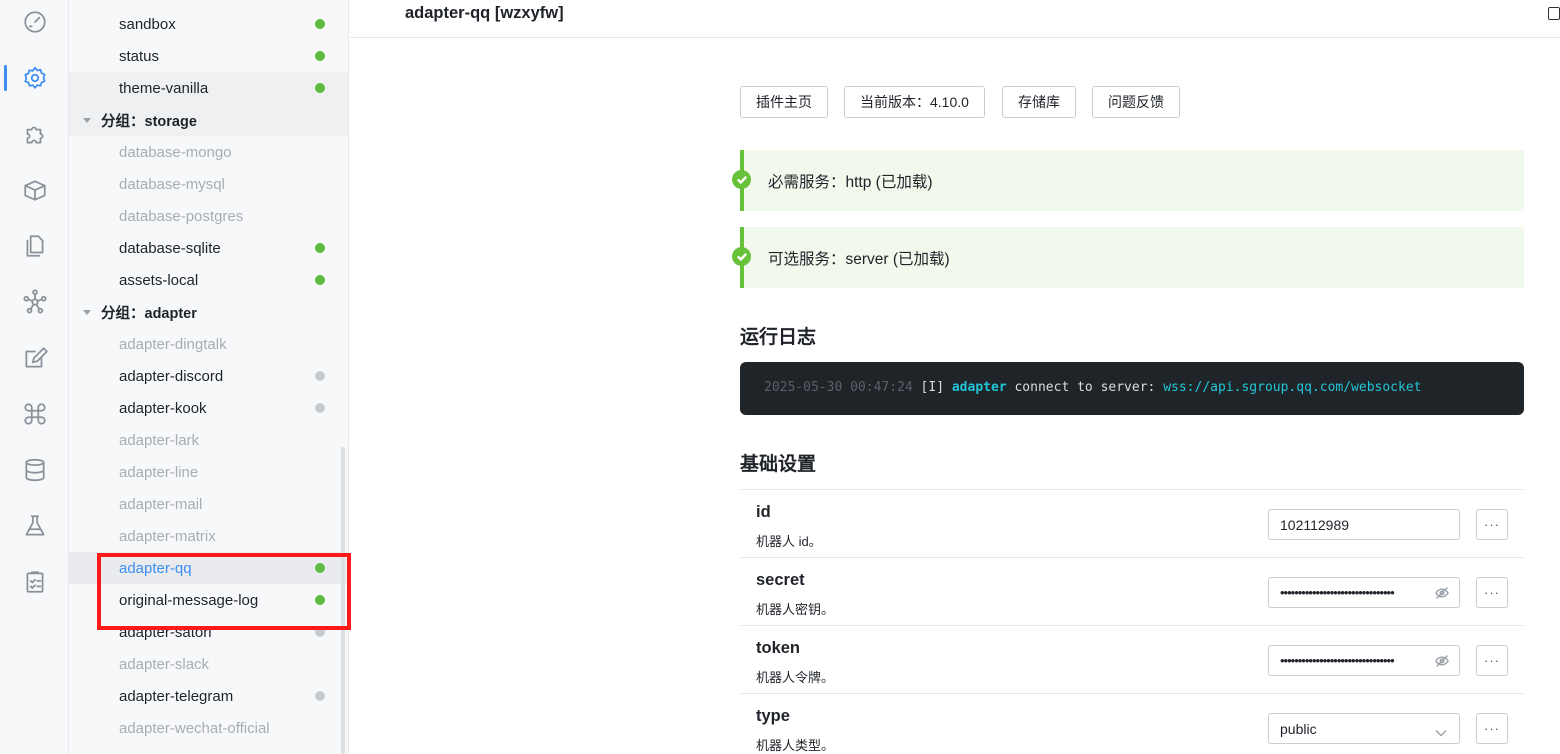  What do you see at coordinates (1128, 257) in the screenshot?
I see `optional-service-notice: 可选服务：server (已加载)` at bounding box center [1128, 257].